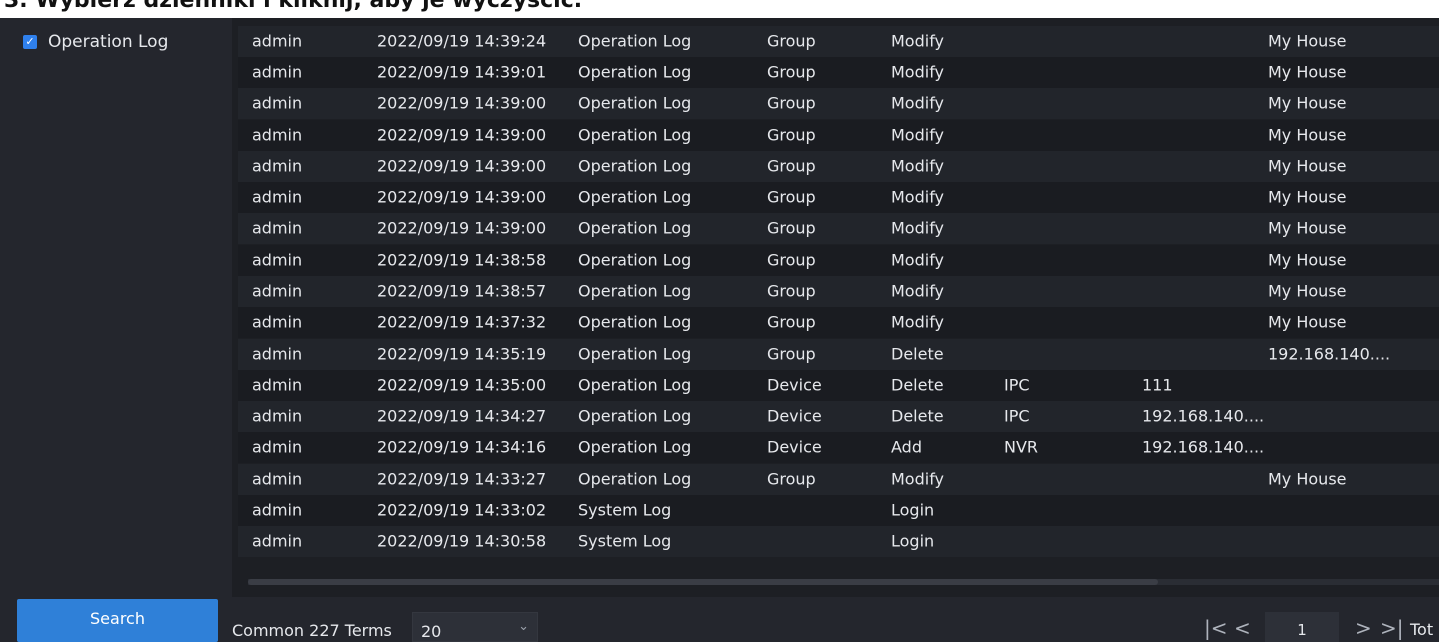 This screenshot has height=642, width=1439. I want to click on cell-operation: Add, so click(906, 447).